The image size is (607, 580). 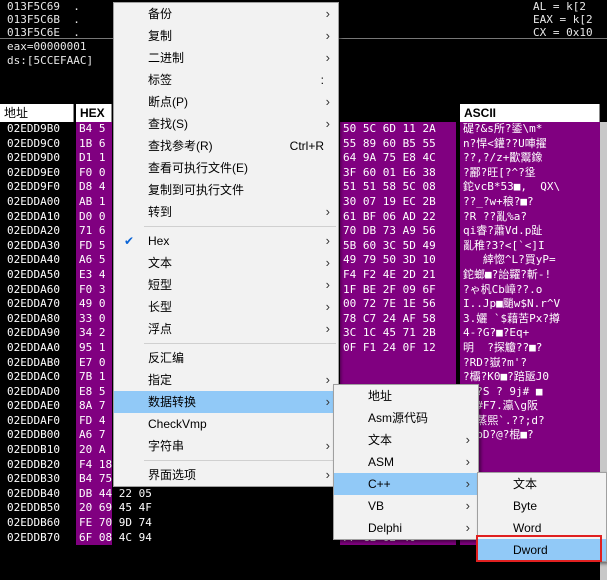 I want to click on menu-item: 查看可执行文件(E), so click(x=226, y=168).